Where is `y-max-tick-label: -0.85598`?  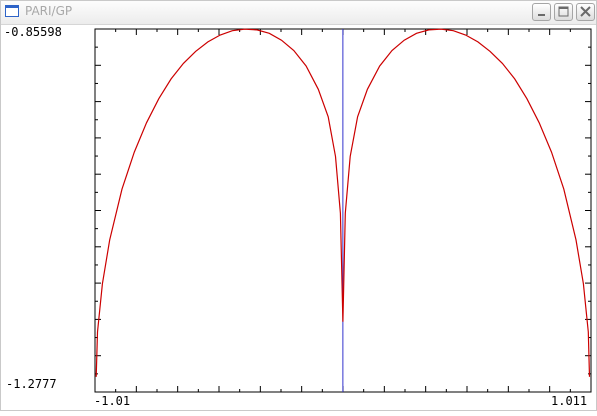 y-max-tick-label: -0.85598 is located at coordinates (33, 32).